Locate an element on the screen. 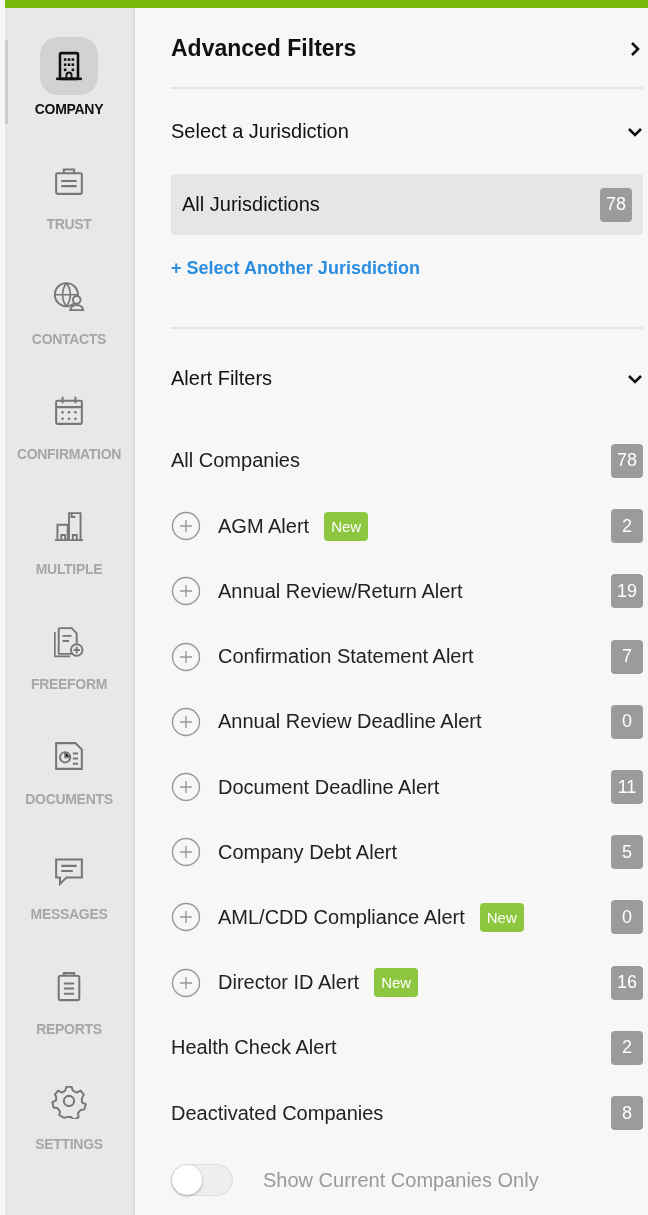 The width and height of the screenshot is (648, 1215). alert-filter-label: Document Deadline Alert is located at coordinates (329, 787).